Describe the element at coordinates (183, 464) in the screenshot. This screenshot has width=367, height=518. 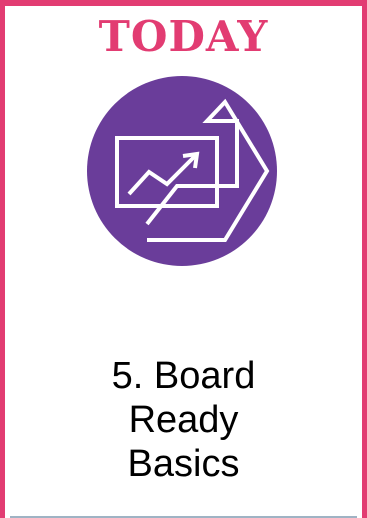
I see `lesson-title-line-3: Basics` at that location.